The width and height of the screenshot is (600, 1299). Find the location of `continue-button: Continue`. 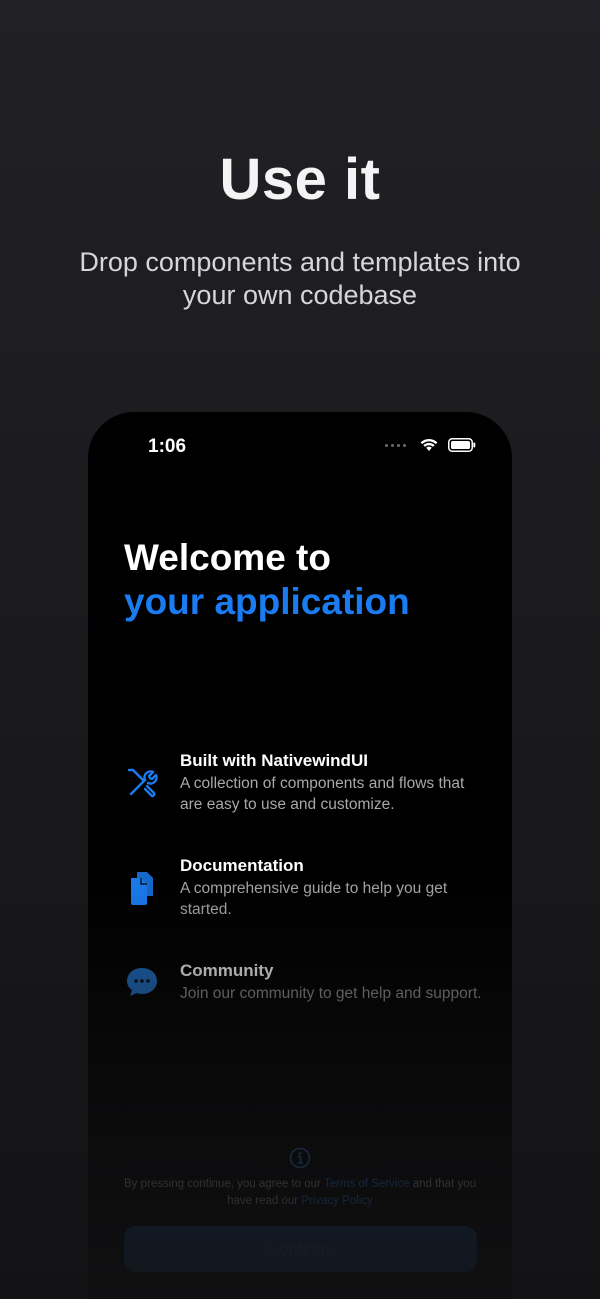

continue-button: Continue is located at coordinates (300, 1249).